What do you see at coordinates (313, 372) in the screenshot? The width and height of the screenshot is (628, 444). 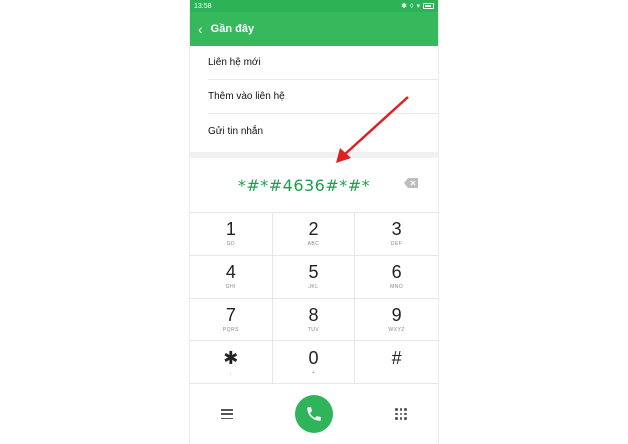 I see `key-letters: +` at bounding box center [313, 372].